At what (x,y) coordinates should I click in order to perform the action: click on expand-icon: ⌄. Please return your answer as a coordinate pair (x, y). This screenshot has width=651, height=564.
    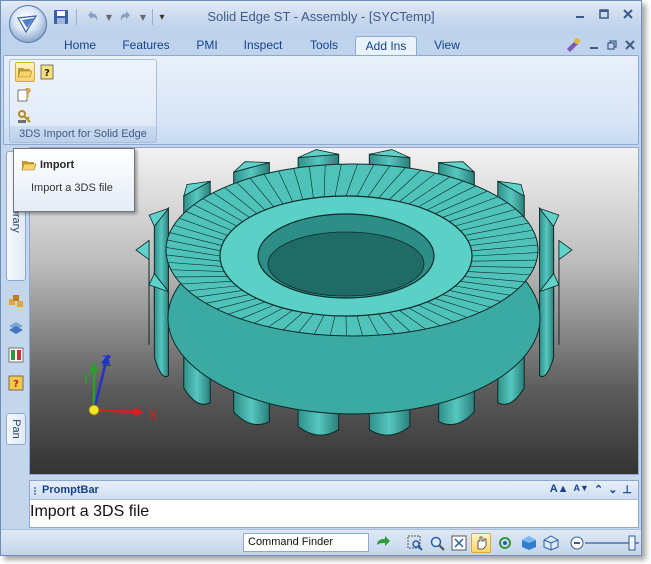
    Looking at the image, I should click on (612, 489).